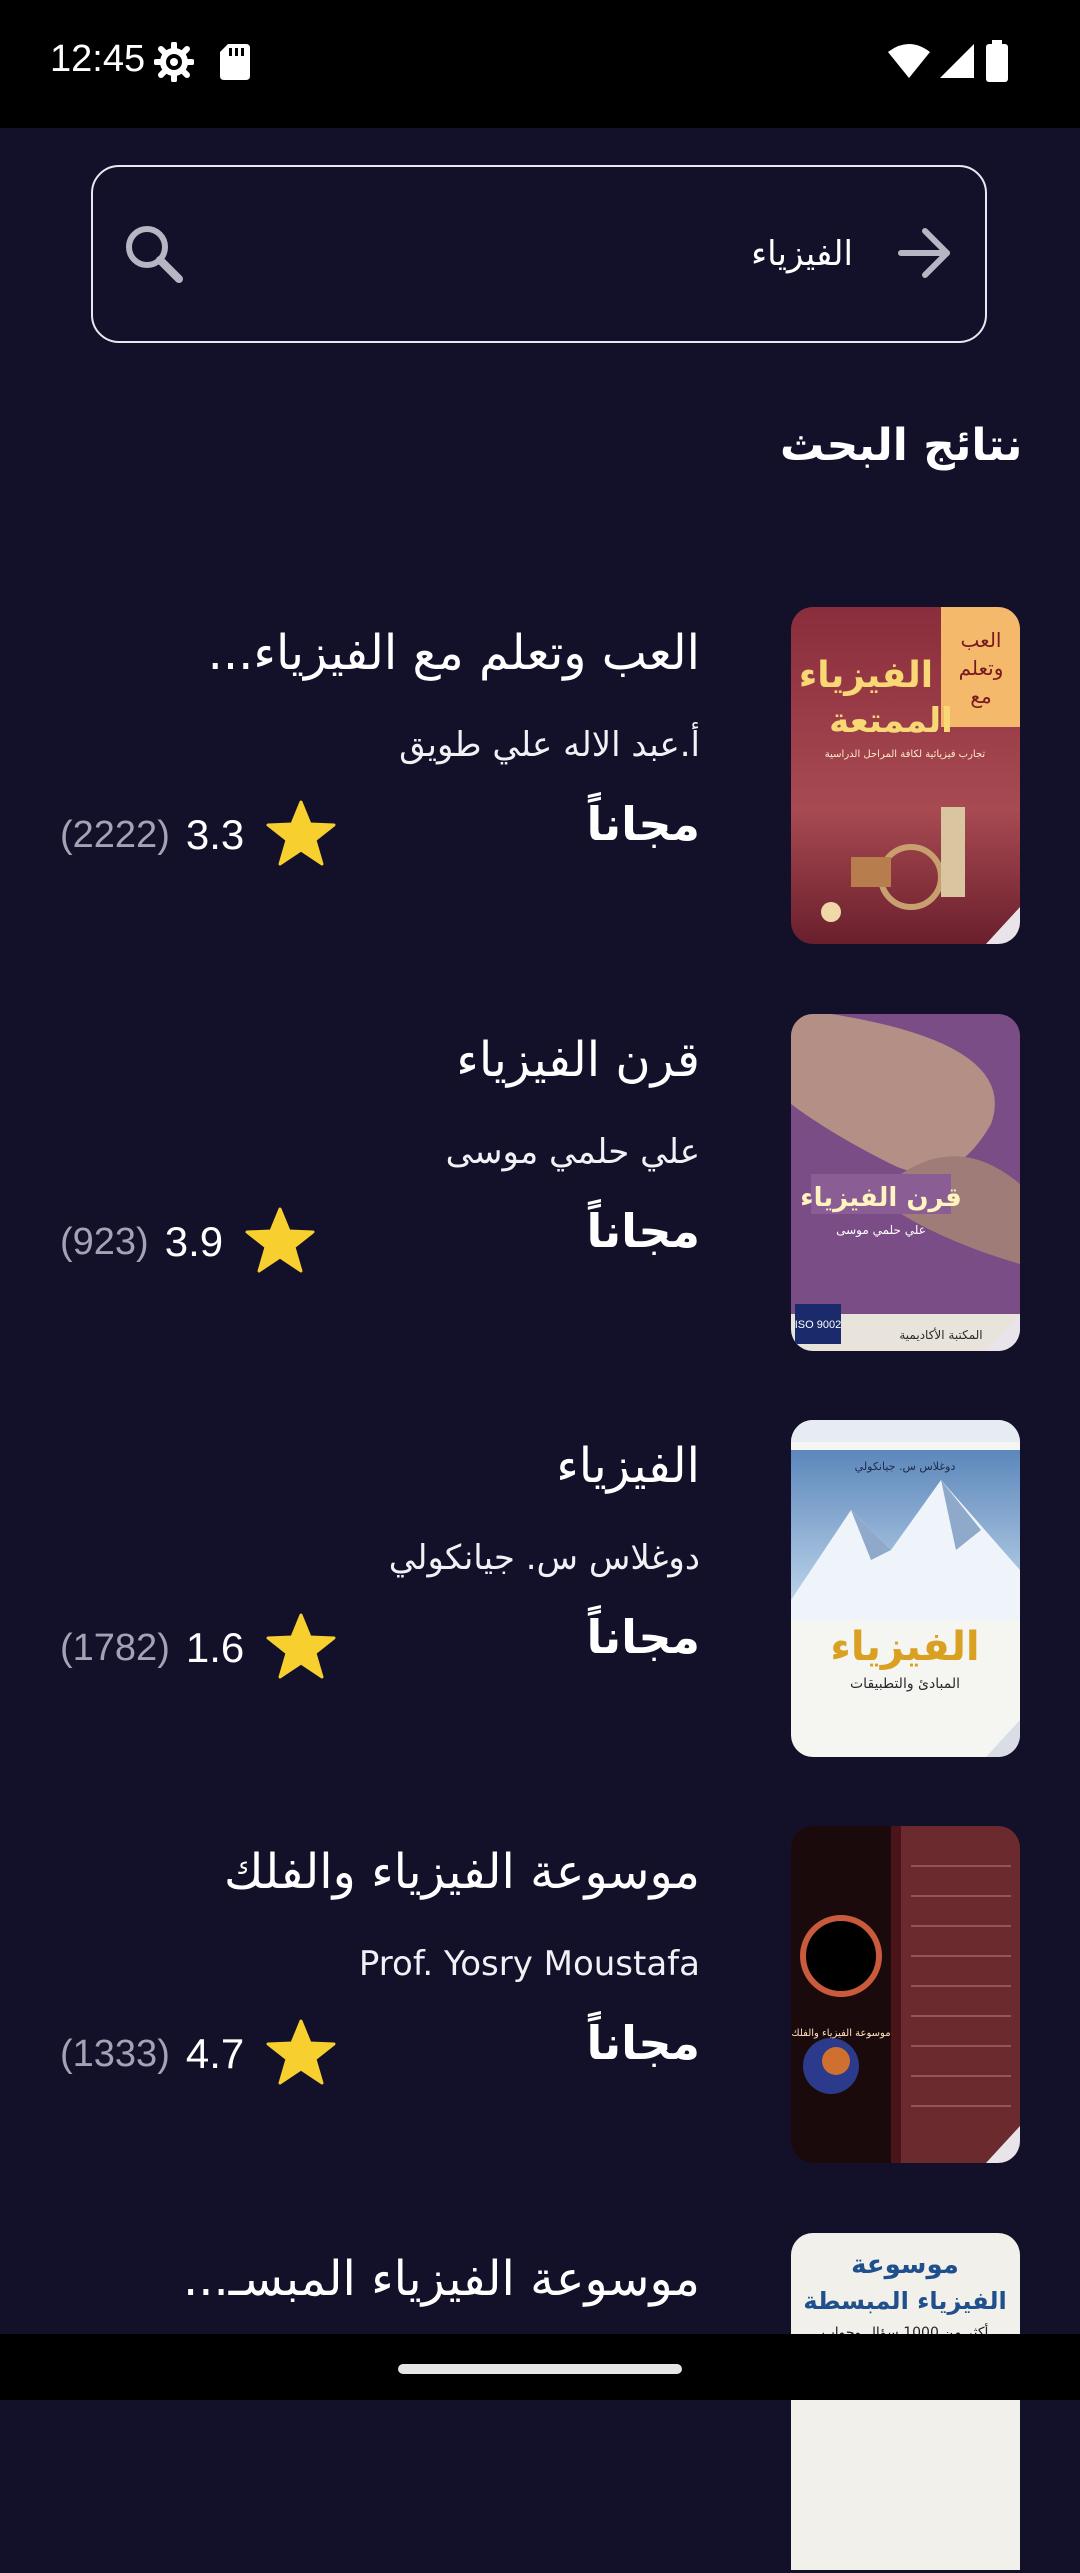 This screenshot has height=2573, width=1080. Describe the element at coordinates (115, 1647) in the screenshot. I see `rating-count: (1782)` at that location.